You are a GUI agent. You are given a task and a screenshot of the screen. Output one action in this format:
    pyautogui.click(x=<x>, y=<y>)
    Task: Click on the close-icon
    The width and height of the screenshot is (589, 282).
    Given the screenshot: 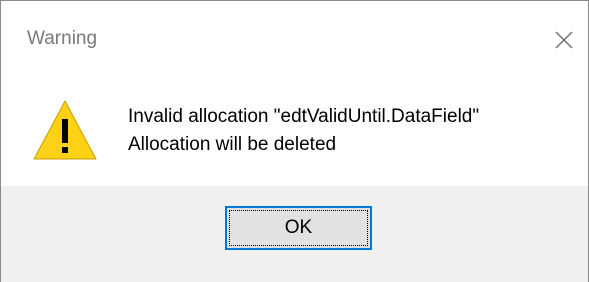 What is the action you would take?
    pyautogui.click(x=564, y=40)
    